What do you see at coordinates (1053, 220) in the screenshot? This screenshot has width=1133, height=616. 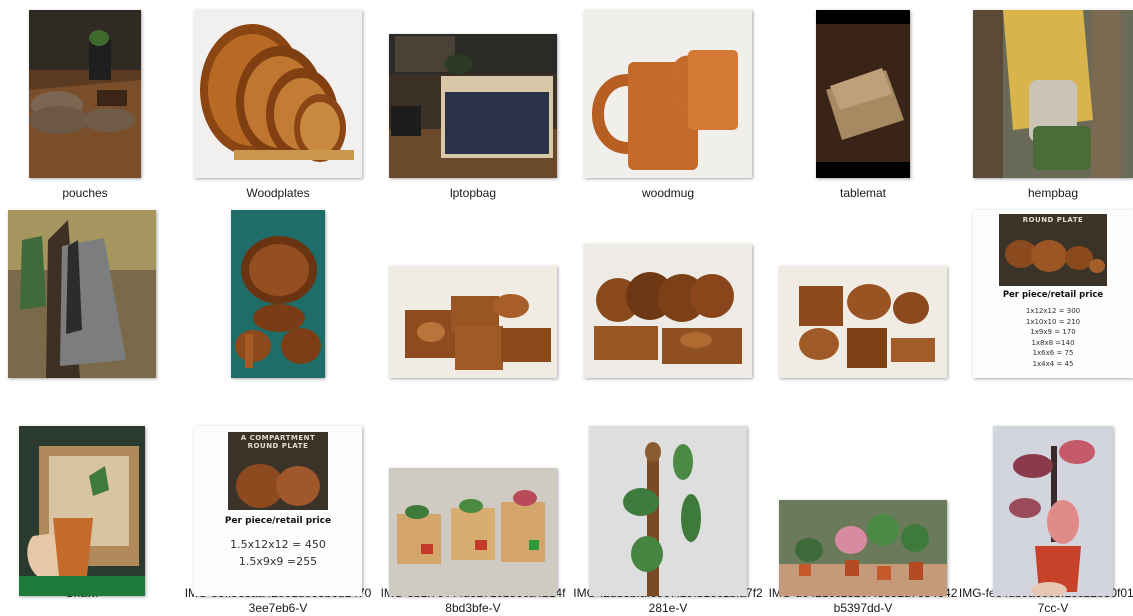 I see `price-sheet-header: ROUND PLATE` at bounding box center [1053, 220].